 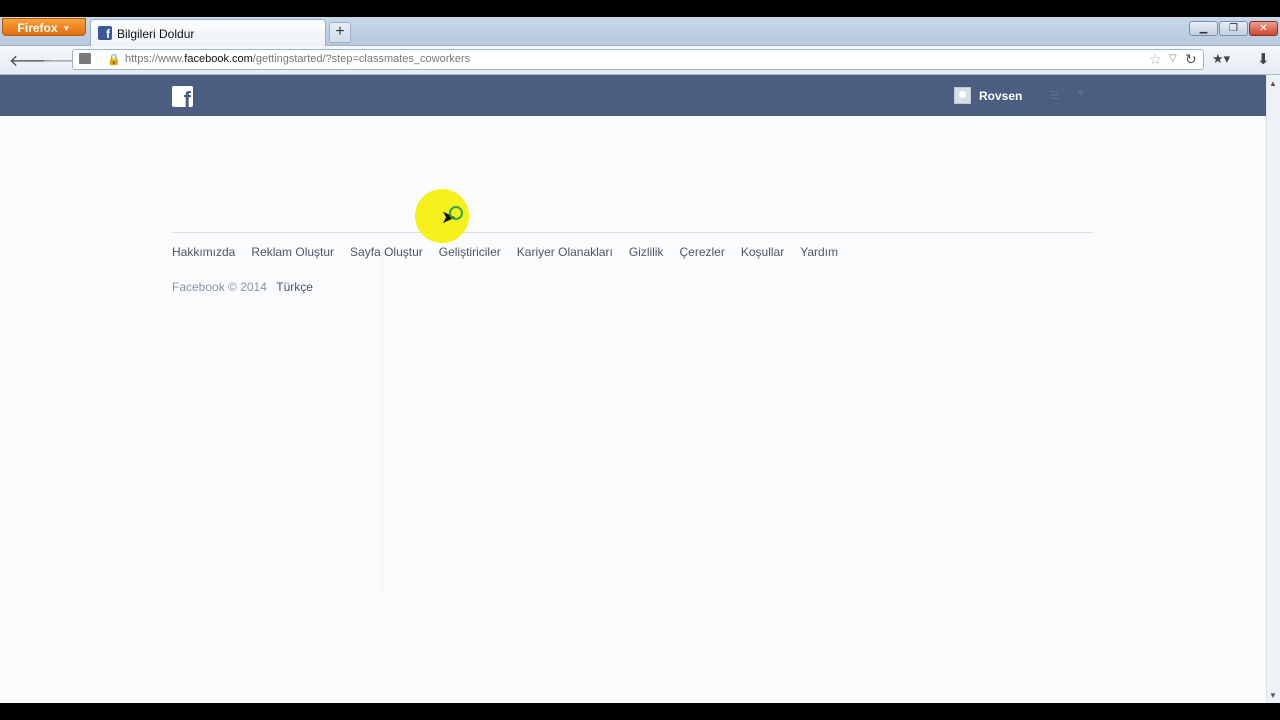 I want to click on site-identity-icon, so click(x=85, y=58).